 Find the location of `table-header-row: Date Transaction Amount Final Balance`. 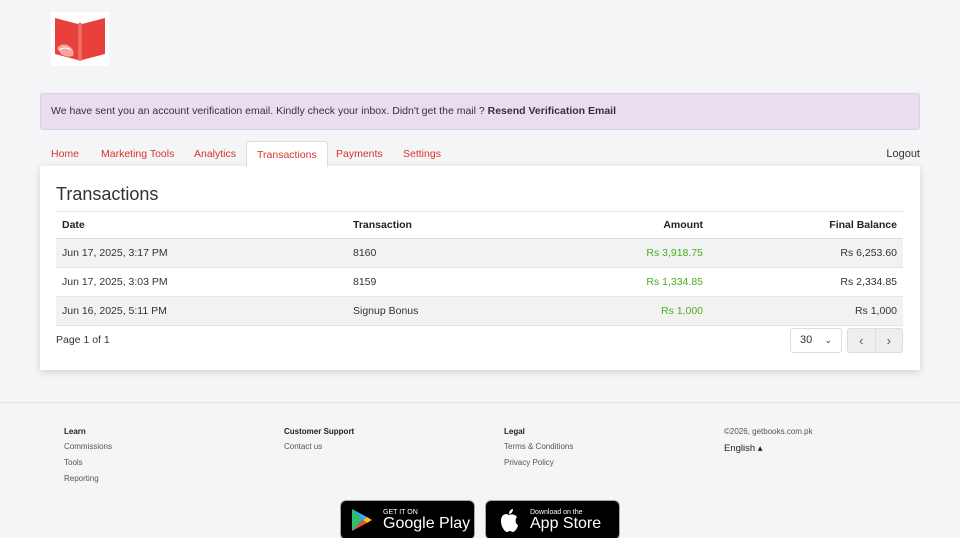

table-header-row: Date Transaction Amount Final Balance is located at coordinates (479, 225).